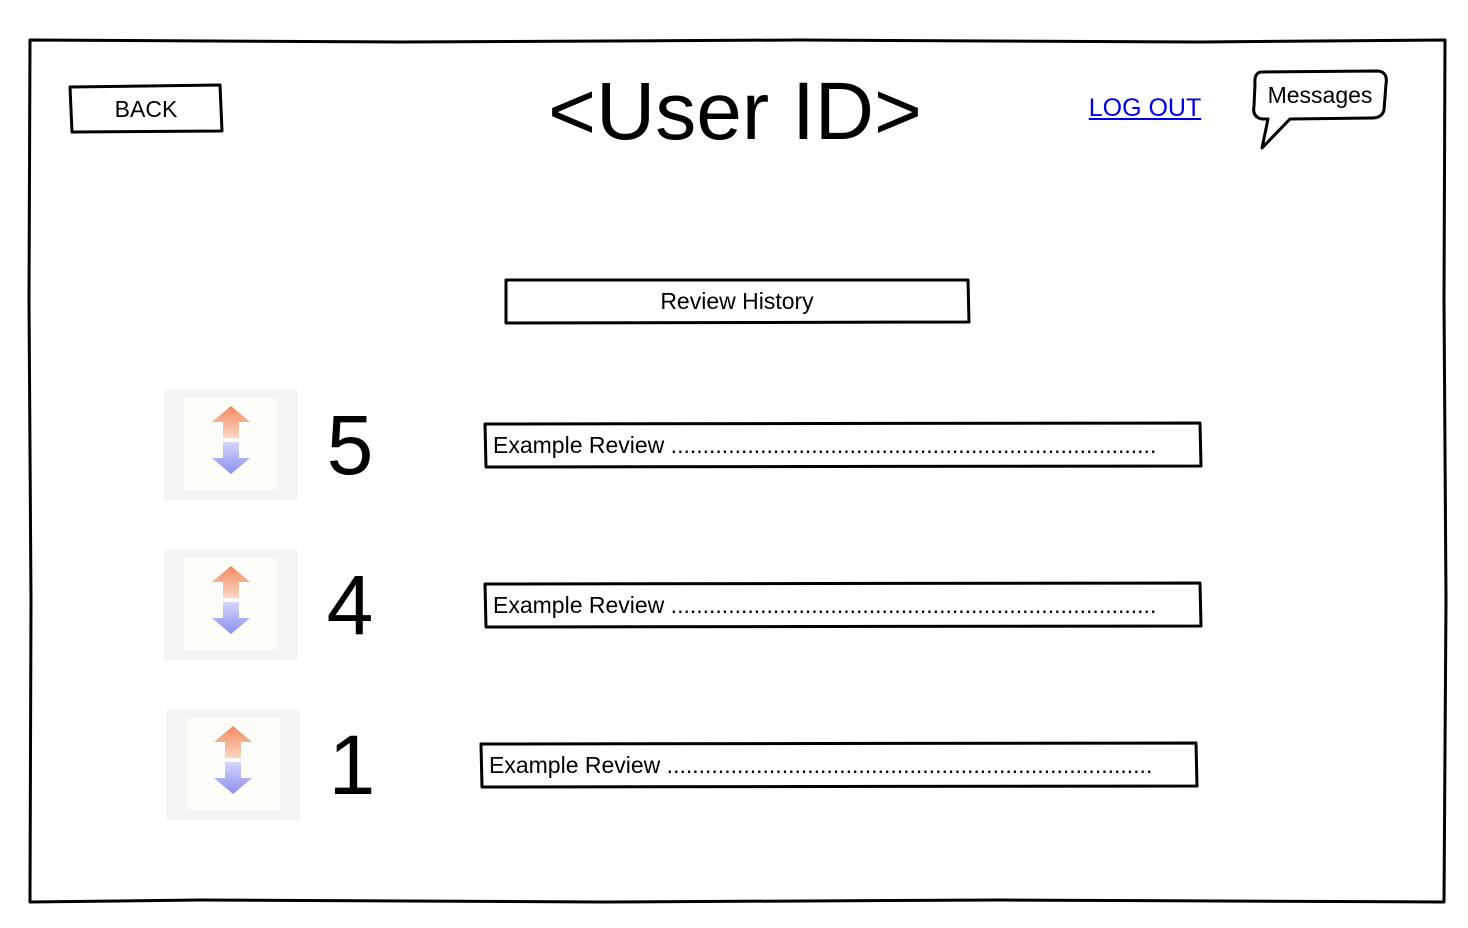 Image resolution: width=1468 pixels, height=928 pixels. What do you see at coordinates (350, 445) in the screenshot?
I see `review-score: 5` at bounding box center [350, 445].